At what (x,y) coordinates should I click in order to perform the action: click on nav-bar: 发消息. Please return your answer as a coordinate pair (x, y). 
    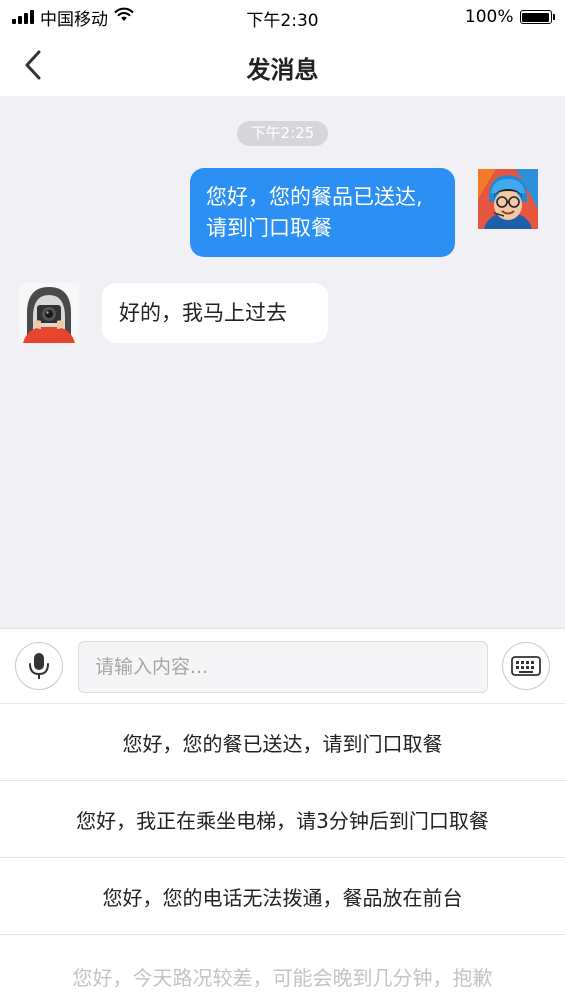
    Looking at the image, I should click on (282, 65).